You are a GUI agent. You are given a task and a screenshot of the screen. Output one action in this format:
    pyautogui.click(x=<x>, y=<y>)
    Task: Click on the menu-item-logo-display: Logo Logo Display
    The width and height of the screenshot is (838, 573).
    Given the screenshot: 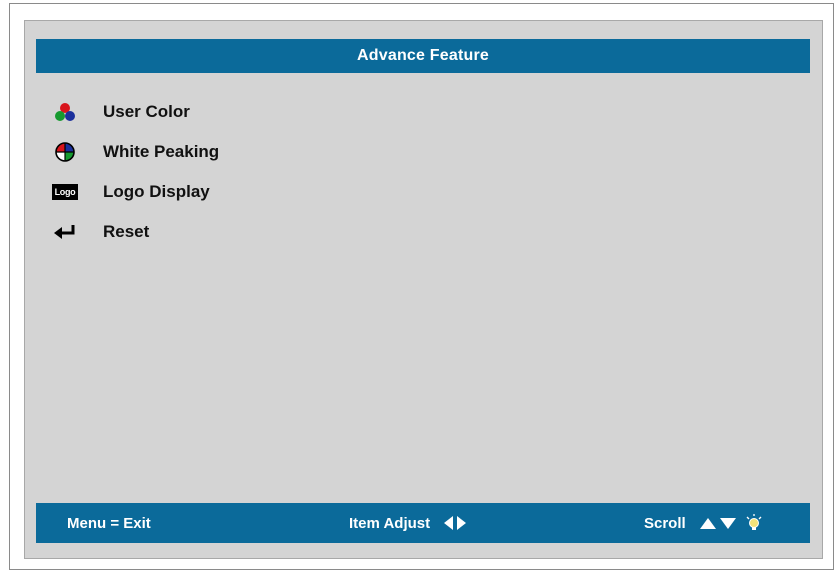 What is the action you would take?
    pyautogui.click(x=134, y=192)
    